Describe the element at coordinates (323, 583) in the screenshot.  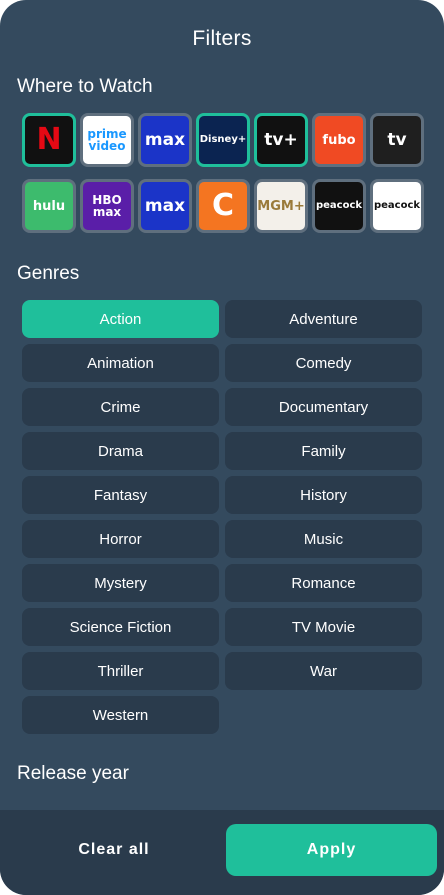
I see `genre-chip-romance: Romance` at that location.